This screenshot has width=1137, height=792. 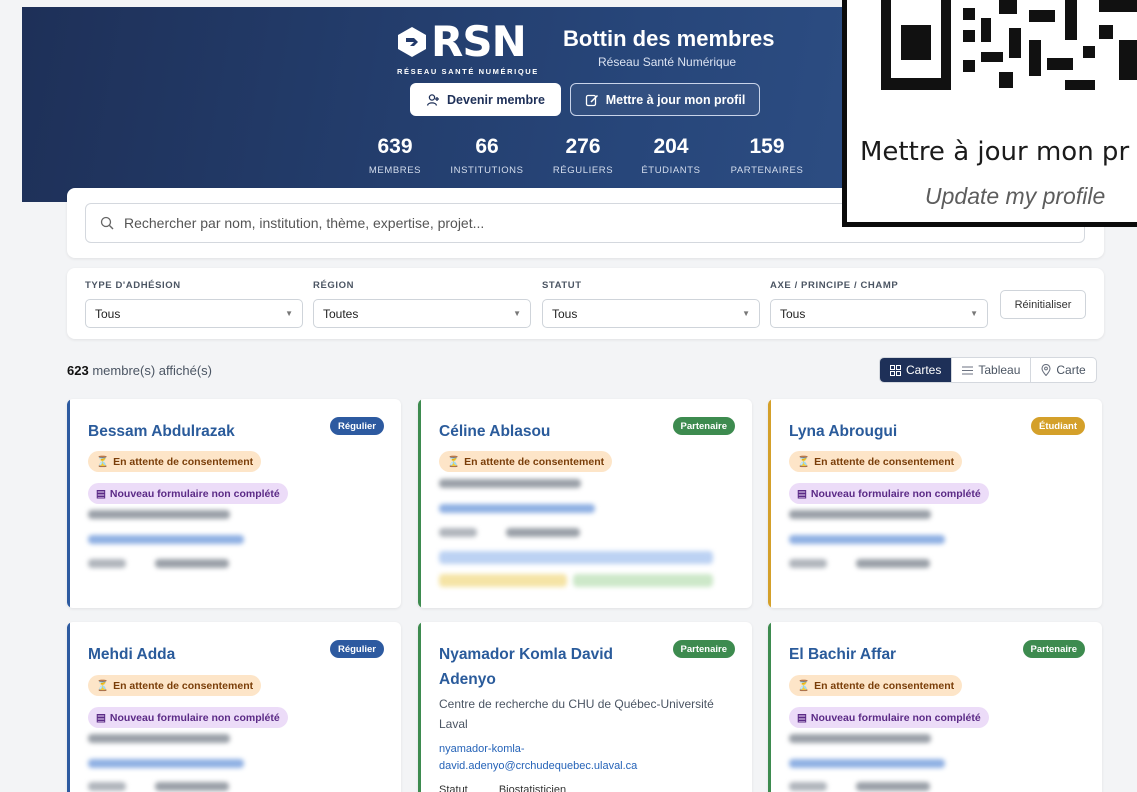 I want to click on form-icon: ▤, so click(x=101, y=717).